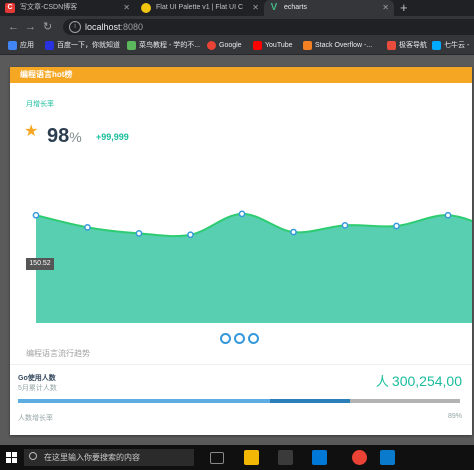  I want to click on info-icon: i, so click(75, 27).